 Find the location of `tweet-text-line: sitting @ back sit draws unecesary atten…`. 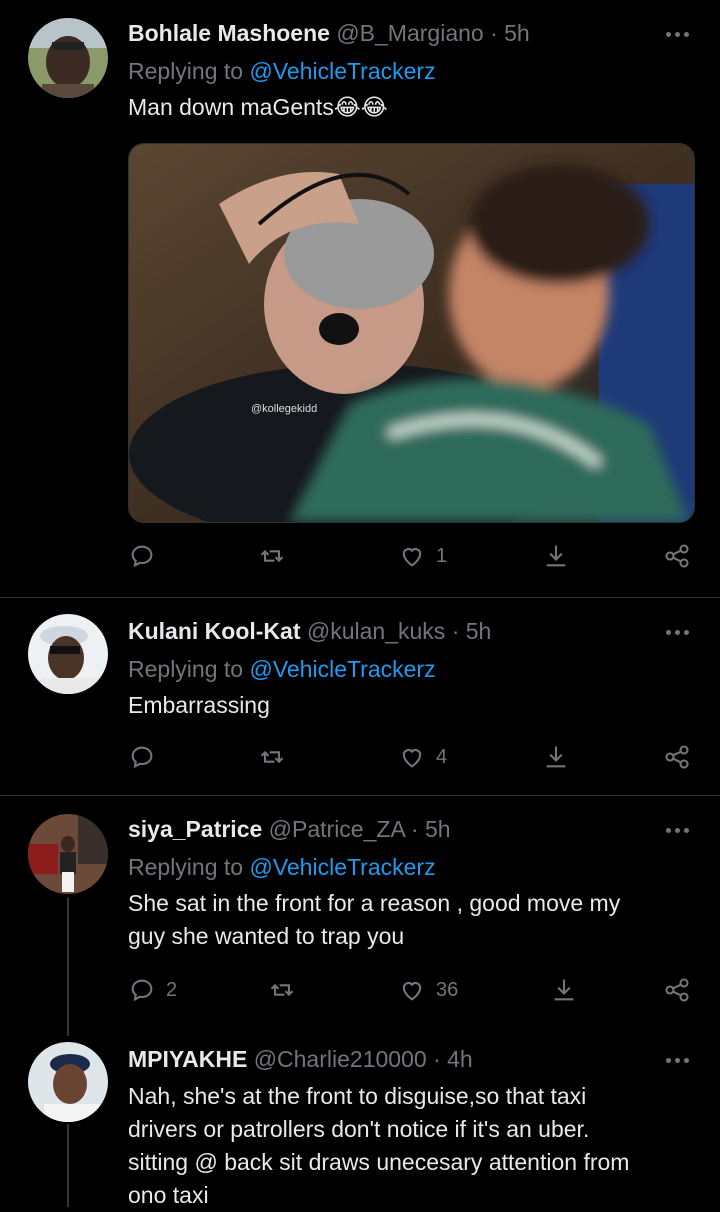

tweet-text-line: sitting @ back sit draws unecesary atten… is located at coordinates (379, 1162).